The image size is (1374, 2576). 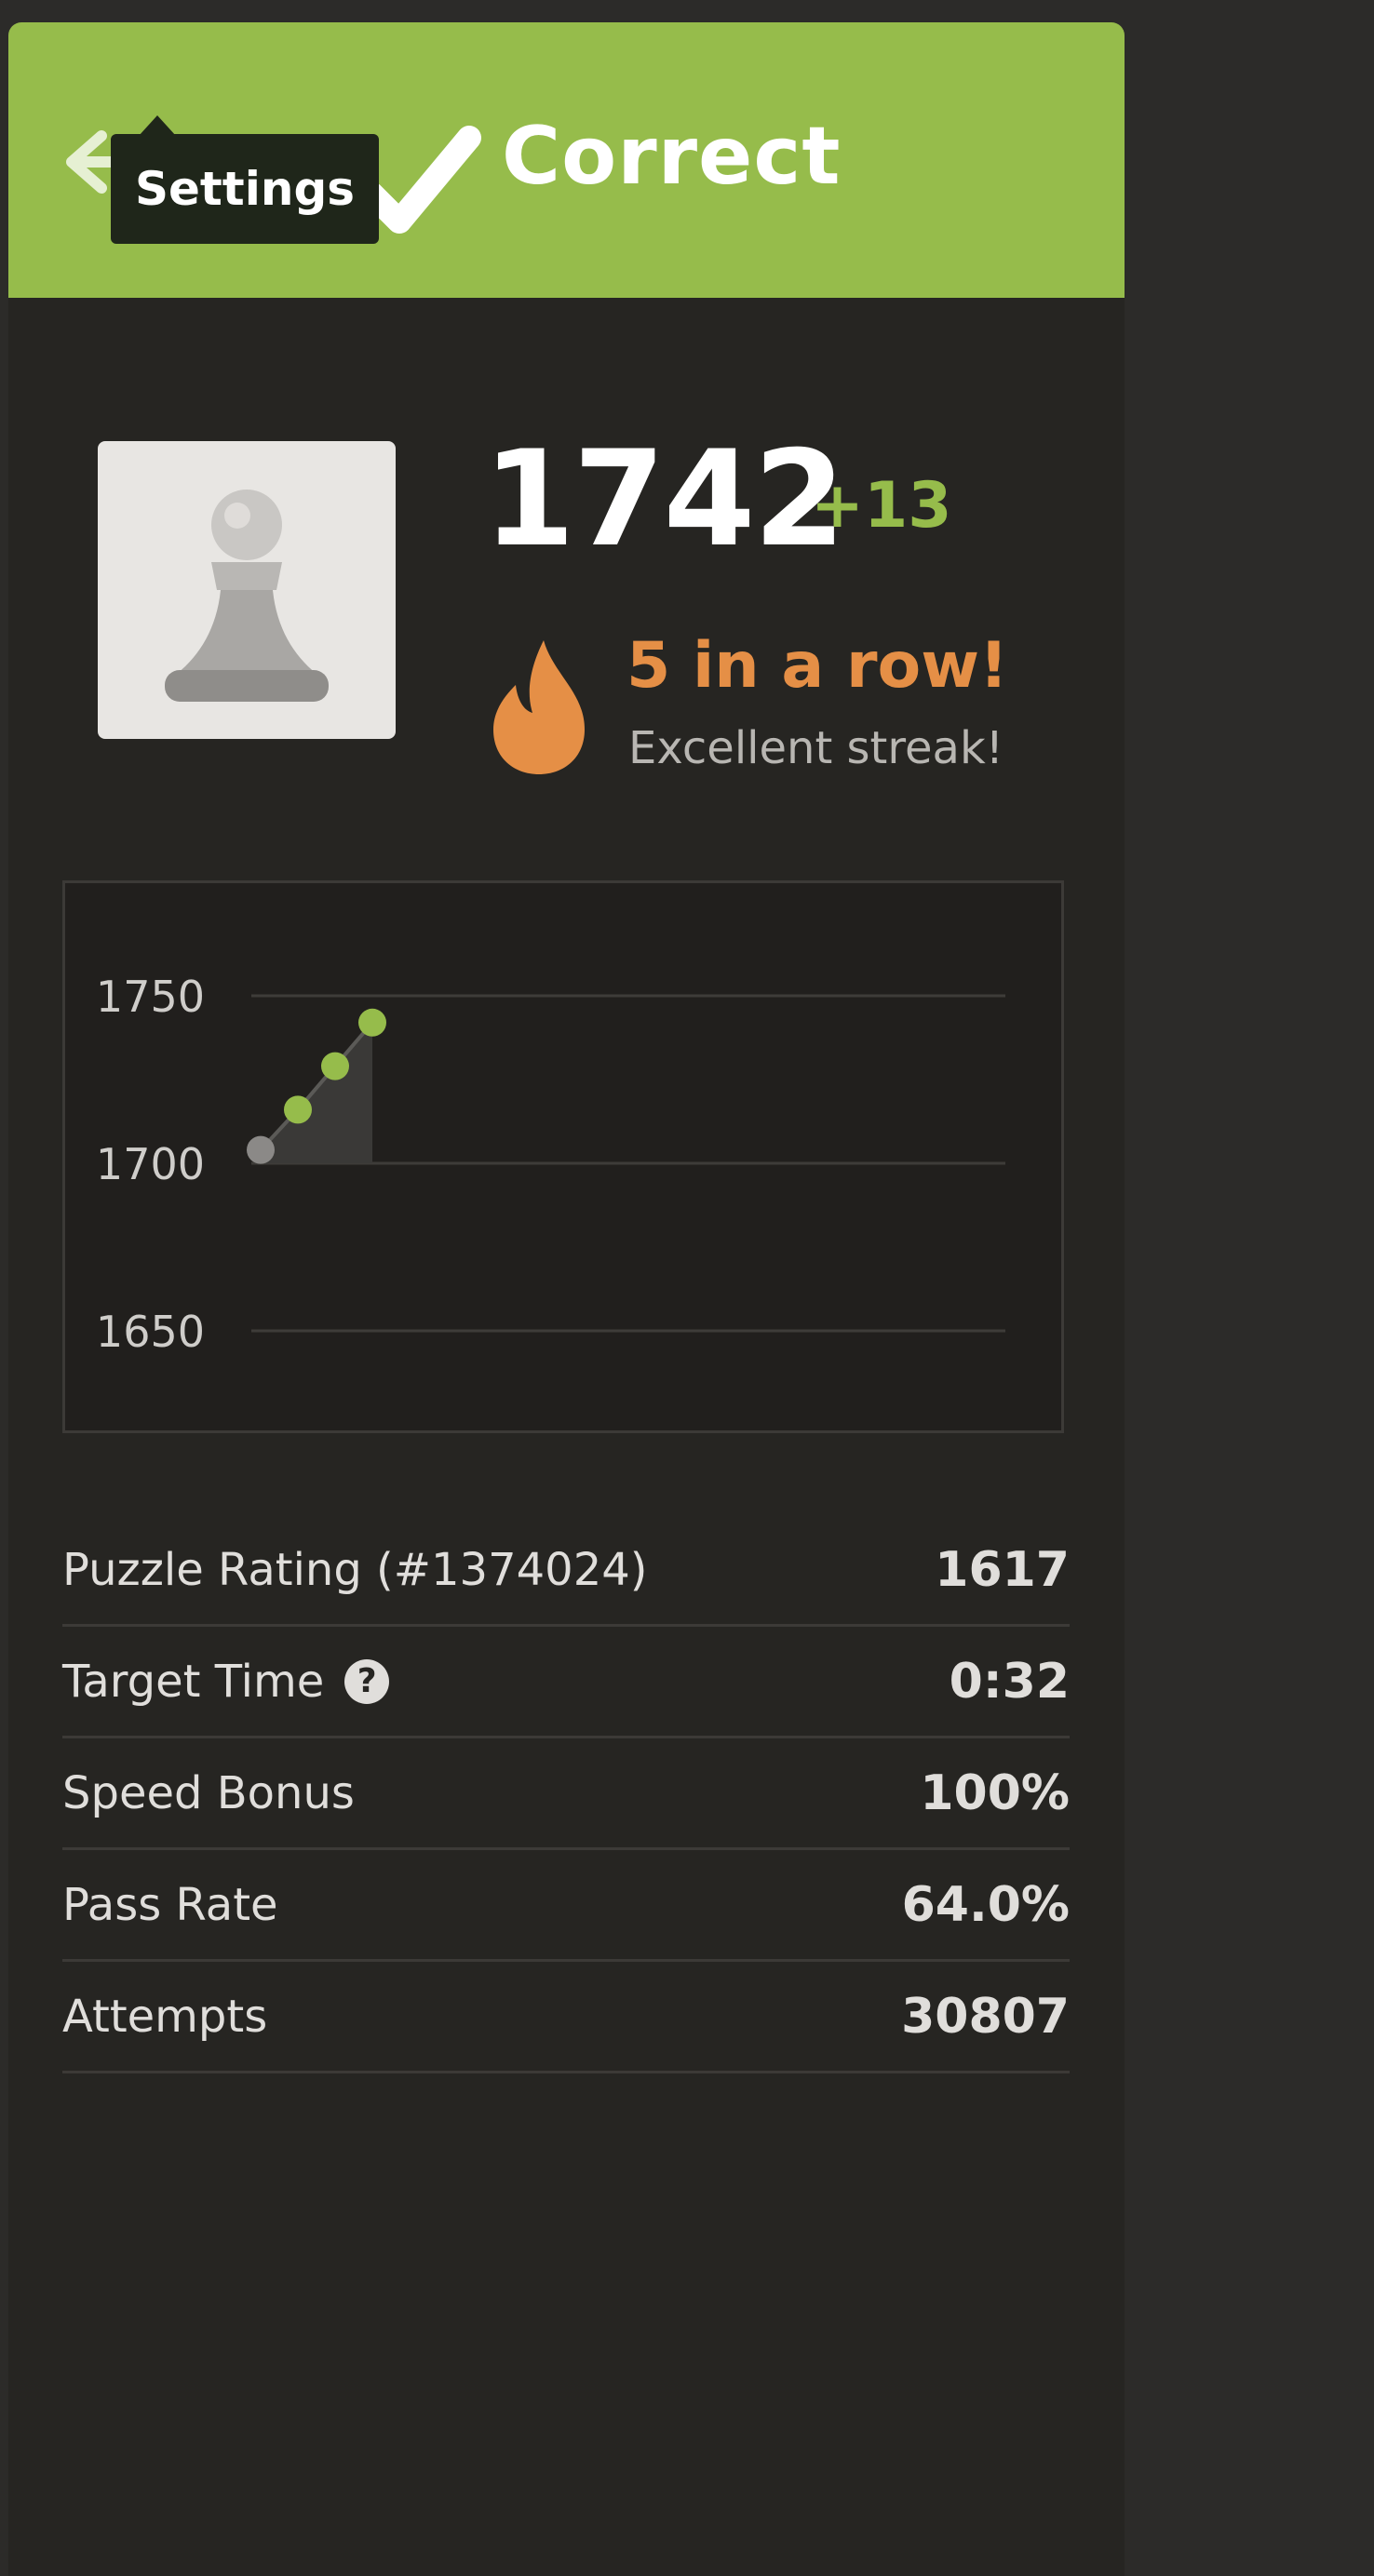 I want to click on y-tick-label: 1650, so click(x=150, y=1332).